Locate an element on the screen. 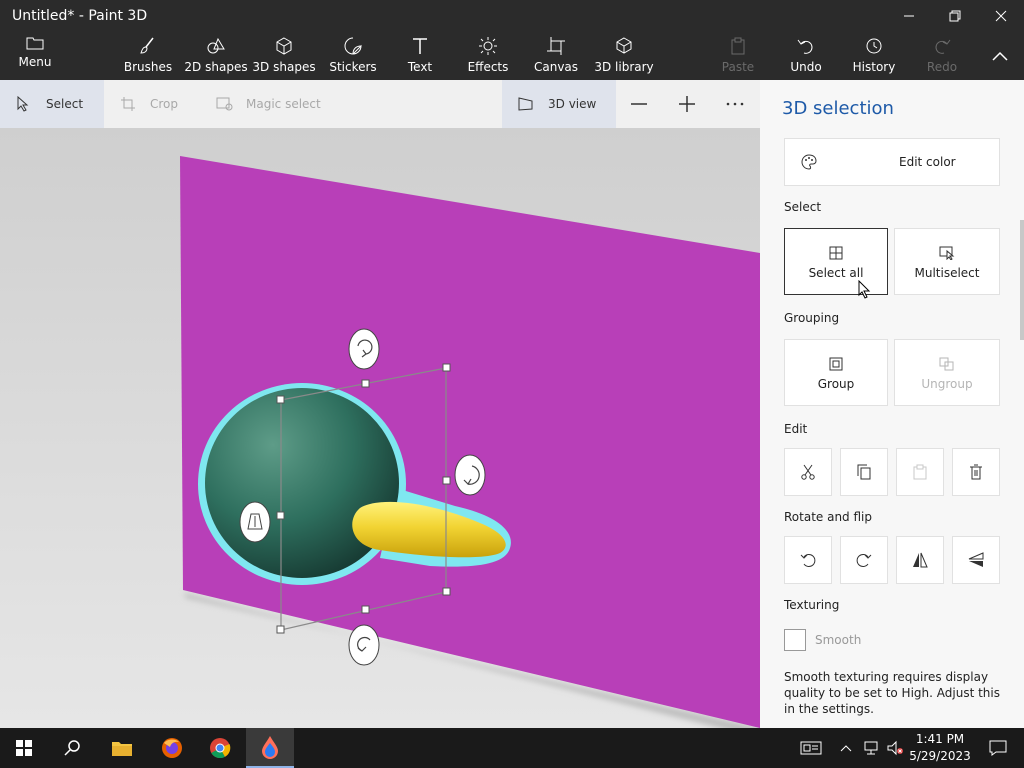 The image size is (1024, 768). close-icon is located at coordinates (1001, 16).